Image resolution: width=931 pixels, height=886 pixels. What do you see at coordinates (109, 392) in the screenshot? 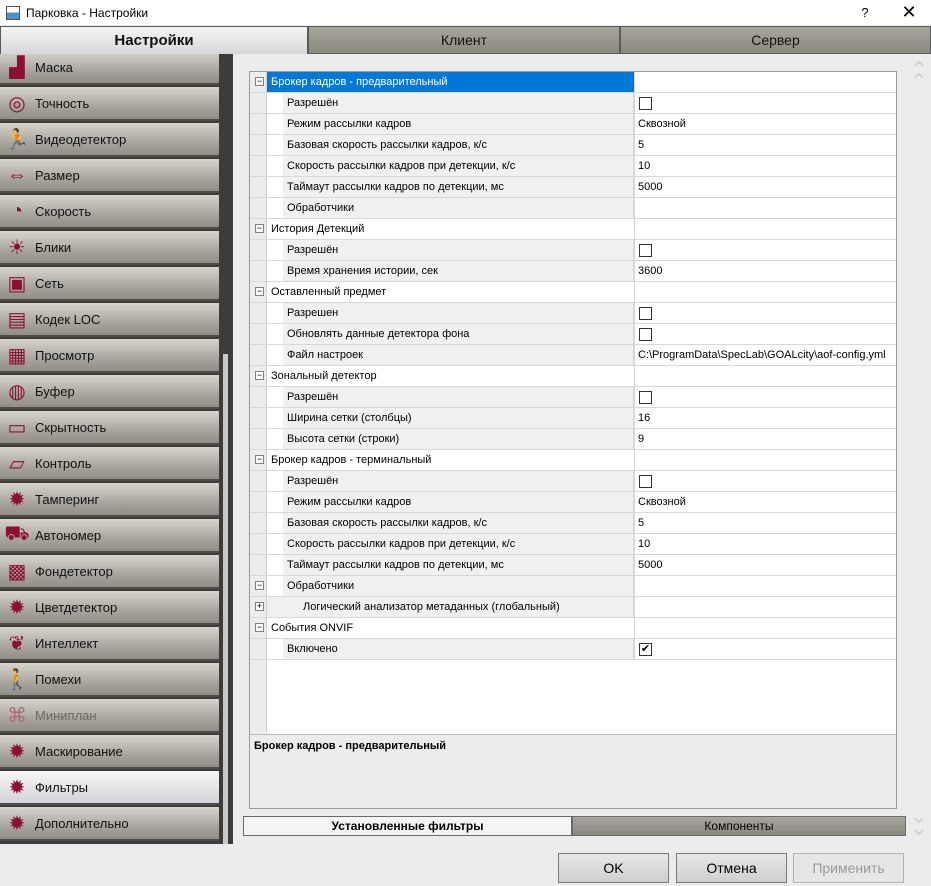
I see `sidebar-item: ◍ Буфер` at bounding box center [109, 392].